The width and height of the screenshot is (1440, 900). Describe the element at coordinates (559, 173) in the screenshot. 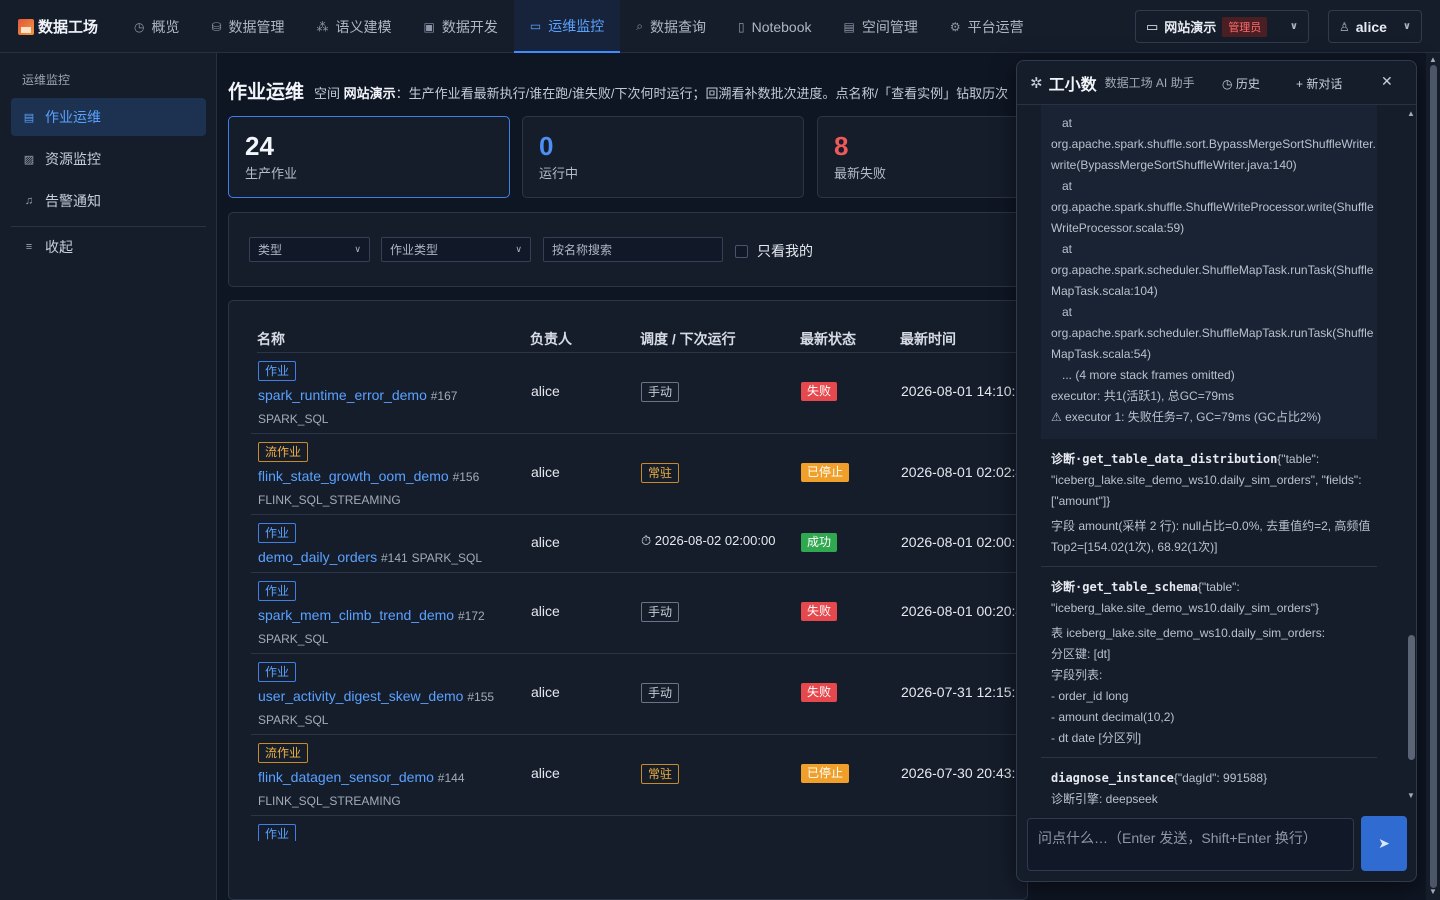

I see `stat-label: 运行中` at that location.